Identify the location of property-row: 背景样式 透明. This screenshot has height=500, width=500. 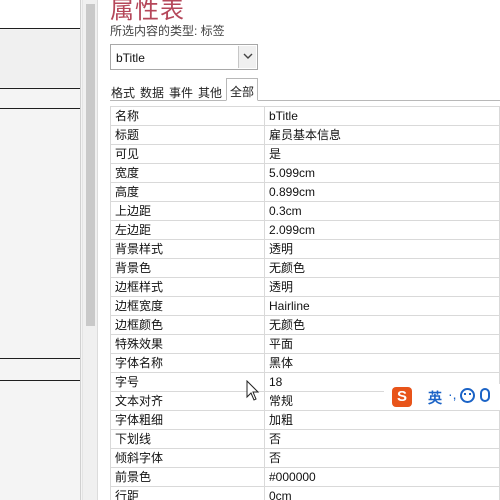
(305, 249).